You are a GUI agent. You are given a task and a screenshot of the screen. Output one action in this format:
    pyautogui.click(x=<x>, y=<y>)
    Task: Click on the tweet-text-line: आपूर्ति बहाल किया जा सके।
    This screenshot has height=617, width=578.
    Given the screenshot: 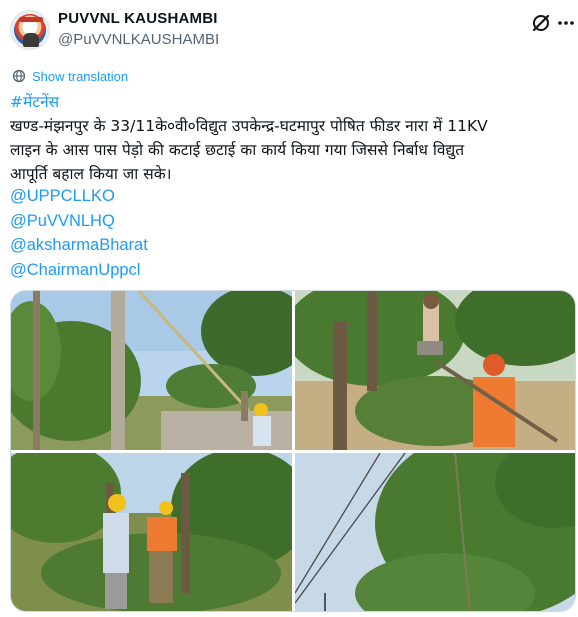 What is the action you would take?
    pyautogui.click(x=91, y=174)
    